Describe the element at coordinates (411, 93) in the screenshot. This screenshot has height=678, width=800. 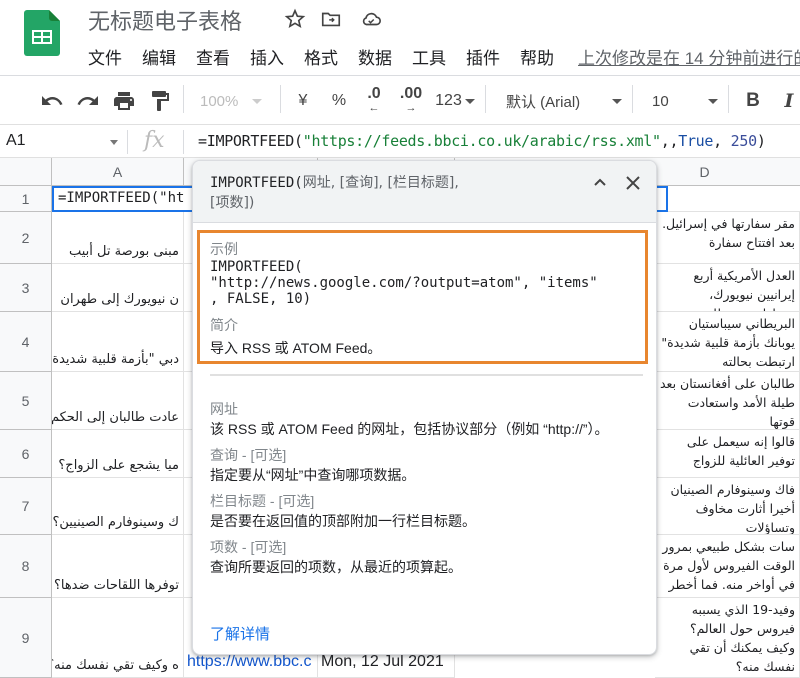
I see `increase-decimal-label: .00` at that location.